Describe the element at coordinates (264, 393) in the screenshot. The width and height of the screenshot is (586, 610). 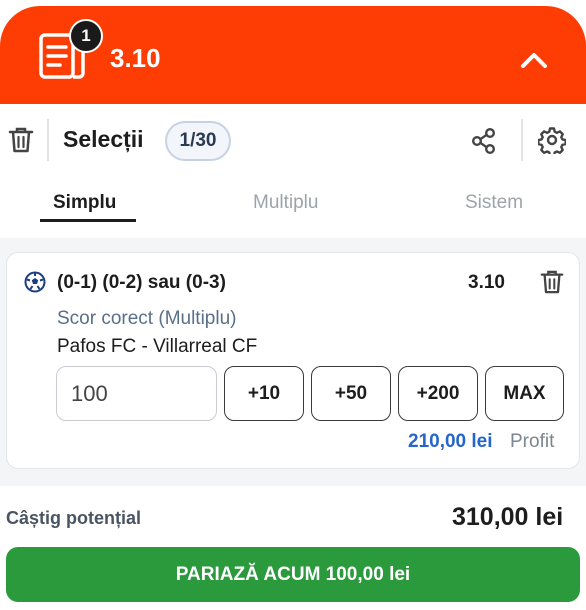
I see `quick-stake-10-button: +10` at that location.